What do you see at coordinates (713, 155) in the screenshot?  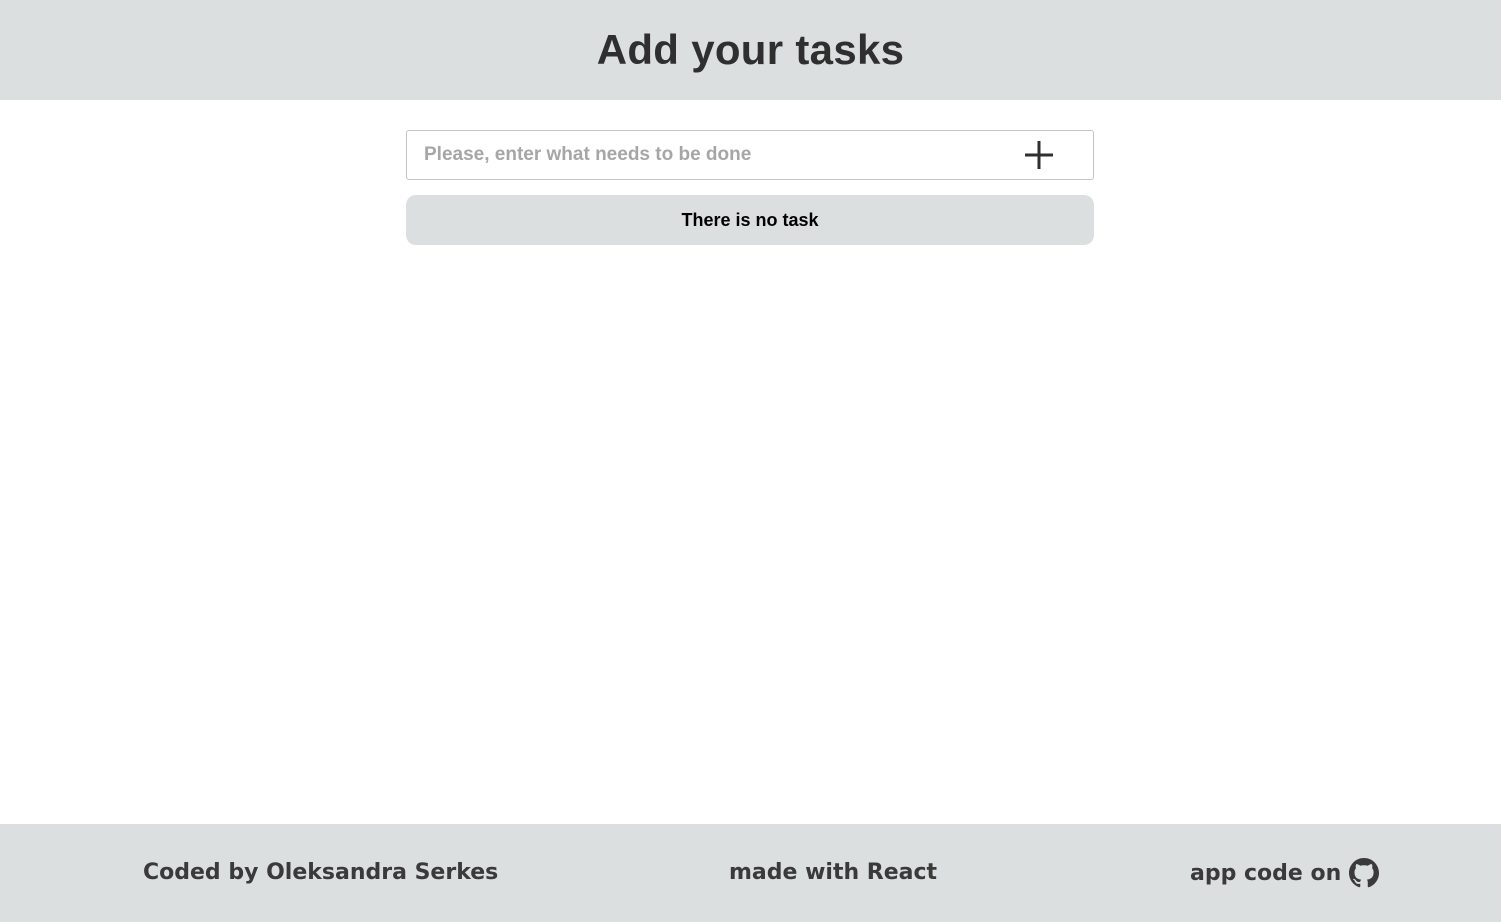 I see `task-input` at bounding box center [713, 155].